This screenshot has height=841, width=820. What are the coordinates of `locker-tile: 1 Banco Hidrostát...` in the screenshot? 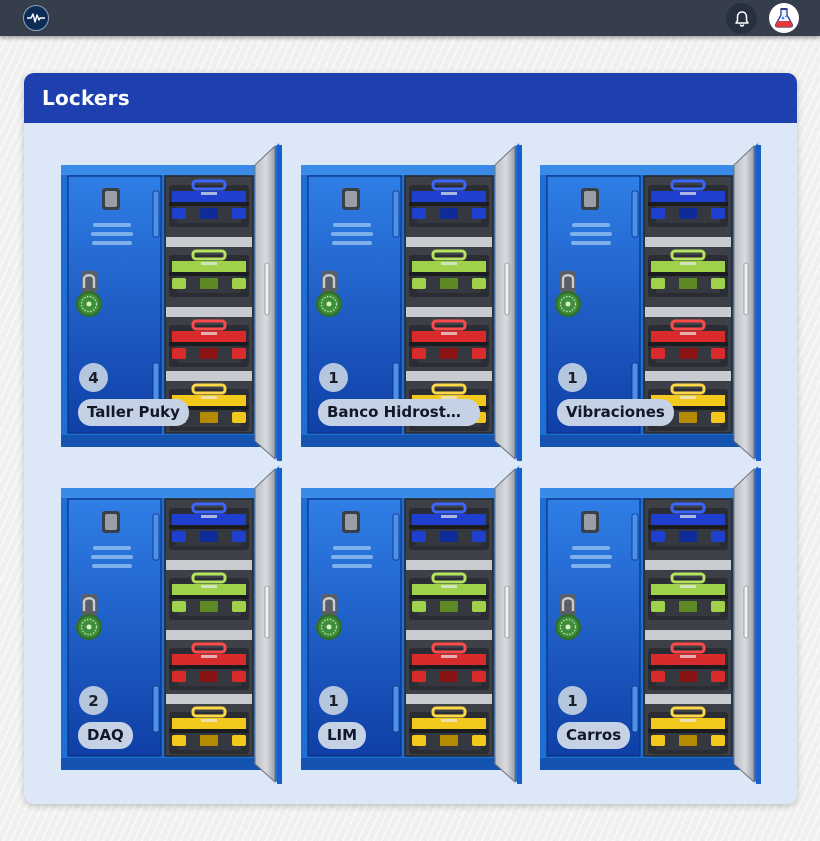 It's located at (412, 302).